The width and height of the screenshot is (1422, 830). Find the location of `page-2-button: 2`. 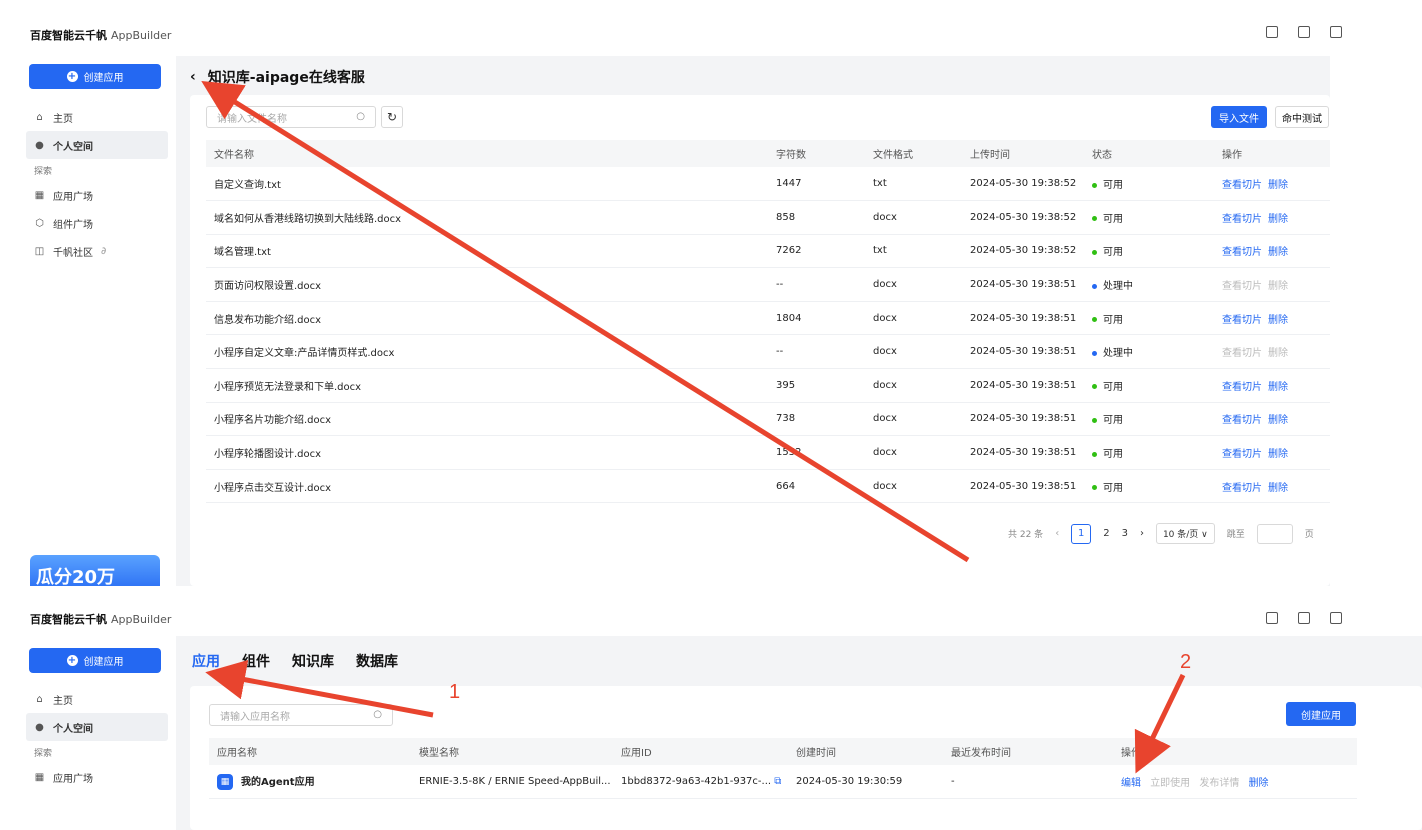

page-2-button: 2 is located at coordinates (1106, 533).